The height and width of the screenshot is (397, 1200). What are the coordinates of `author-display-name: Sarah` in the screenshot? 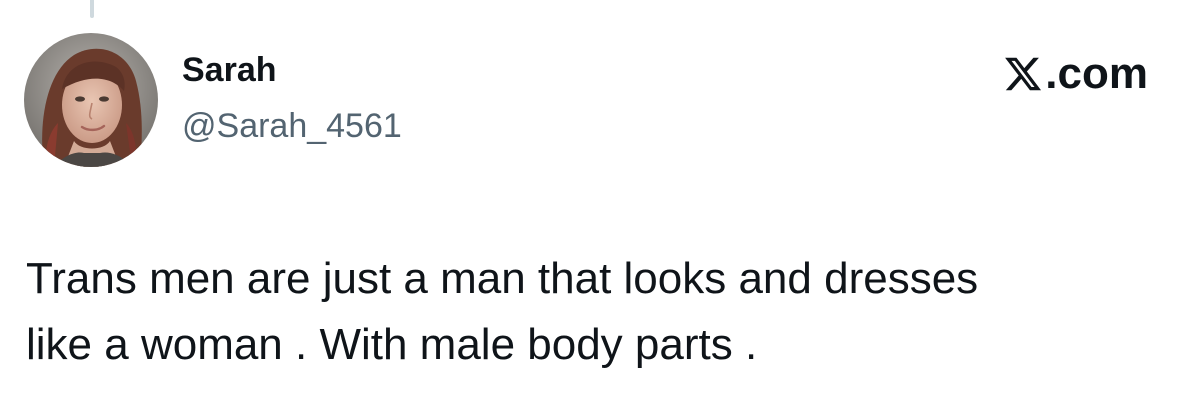 It's located at (229, 70).